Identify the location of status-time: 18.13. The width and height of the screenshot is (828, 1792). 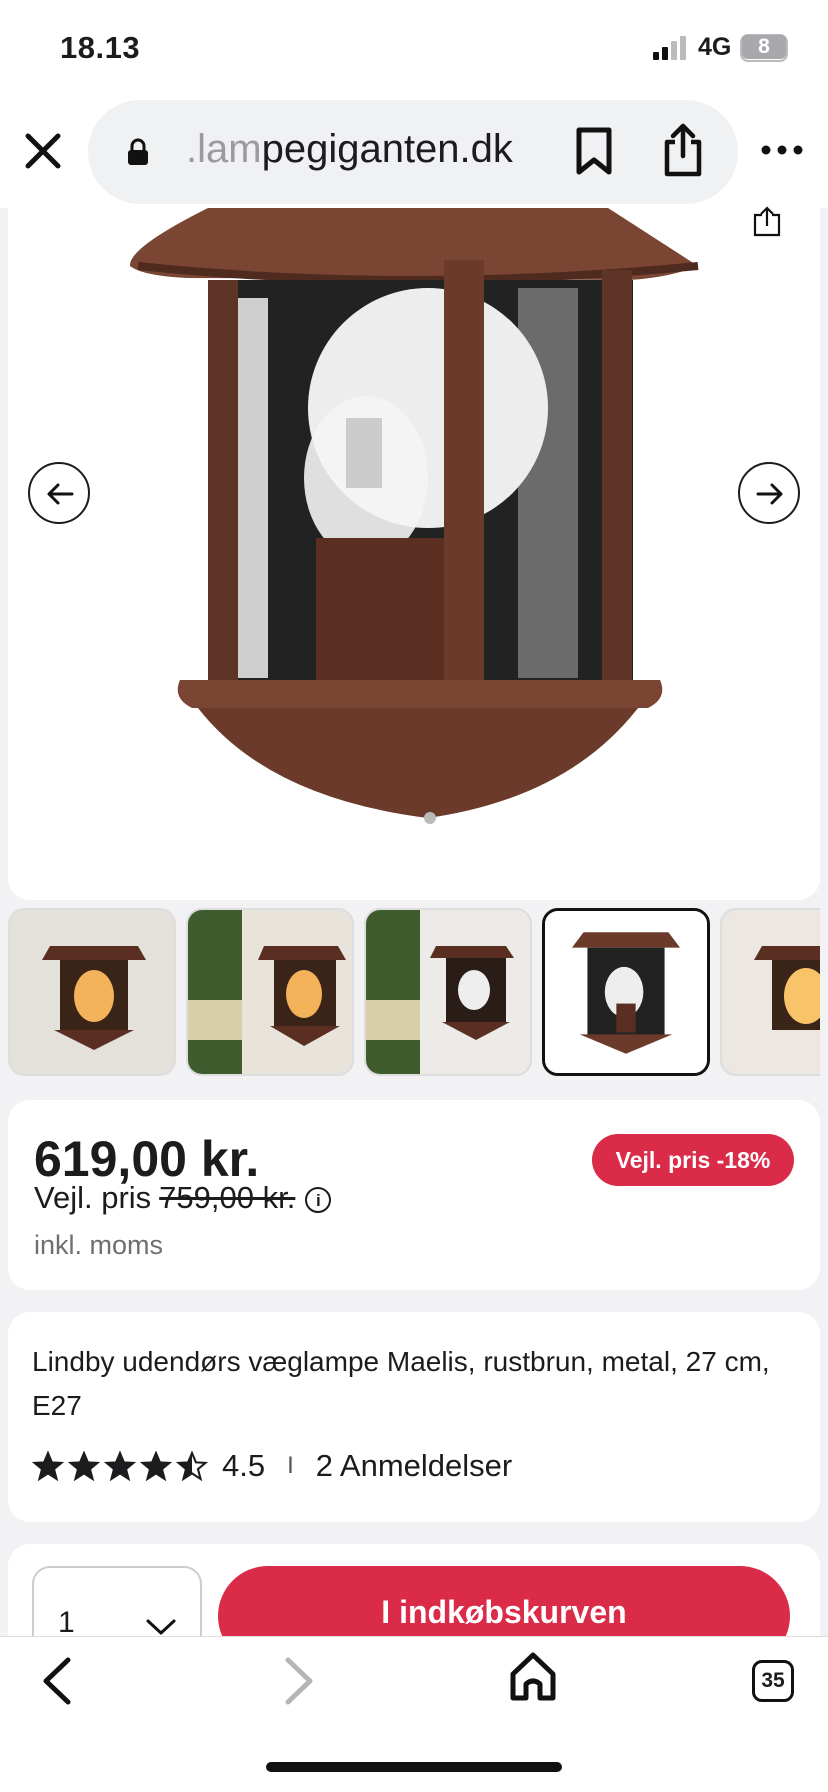
(100, 47).